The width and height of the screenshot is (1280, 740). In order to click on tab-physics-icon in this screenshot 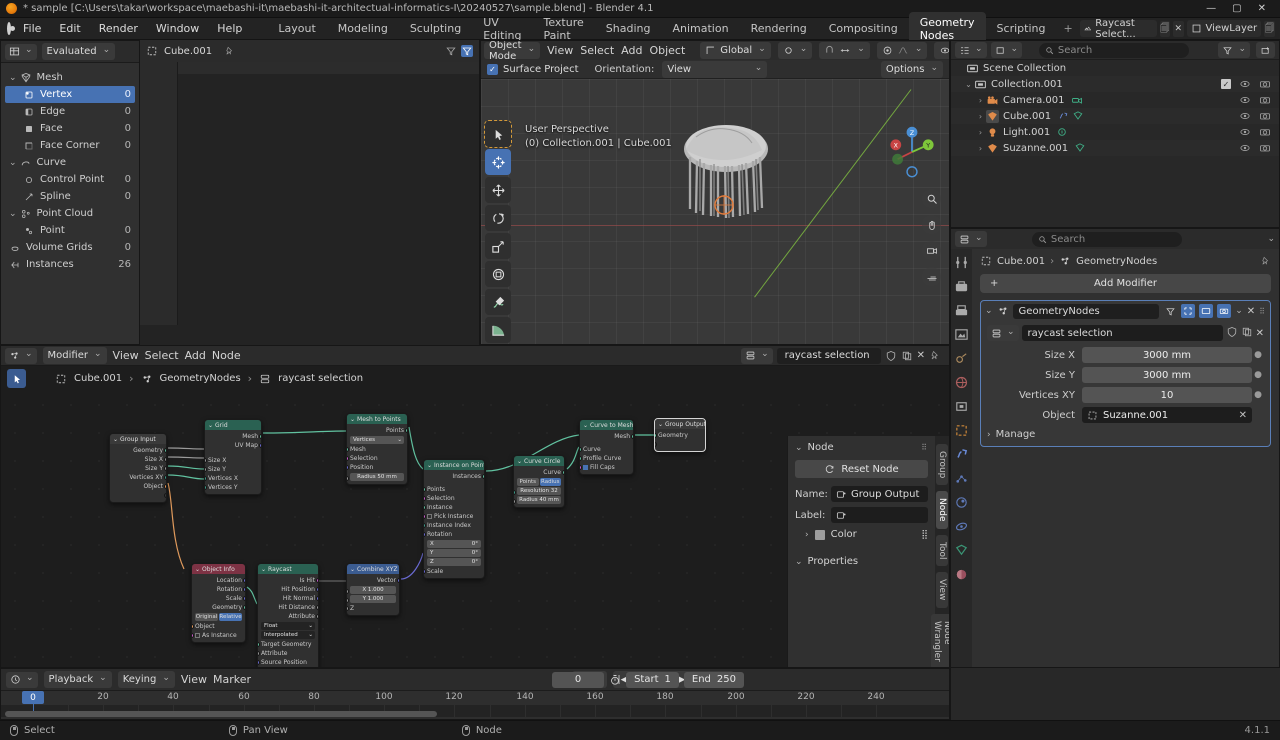, I will do `click(961, 502)`.